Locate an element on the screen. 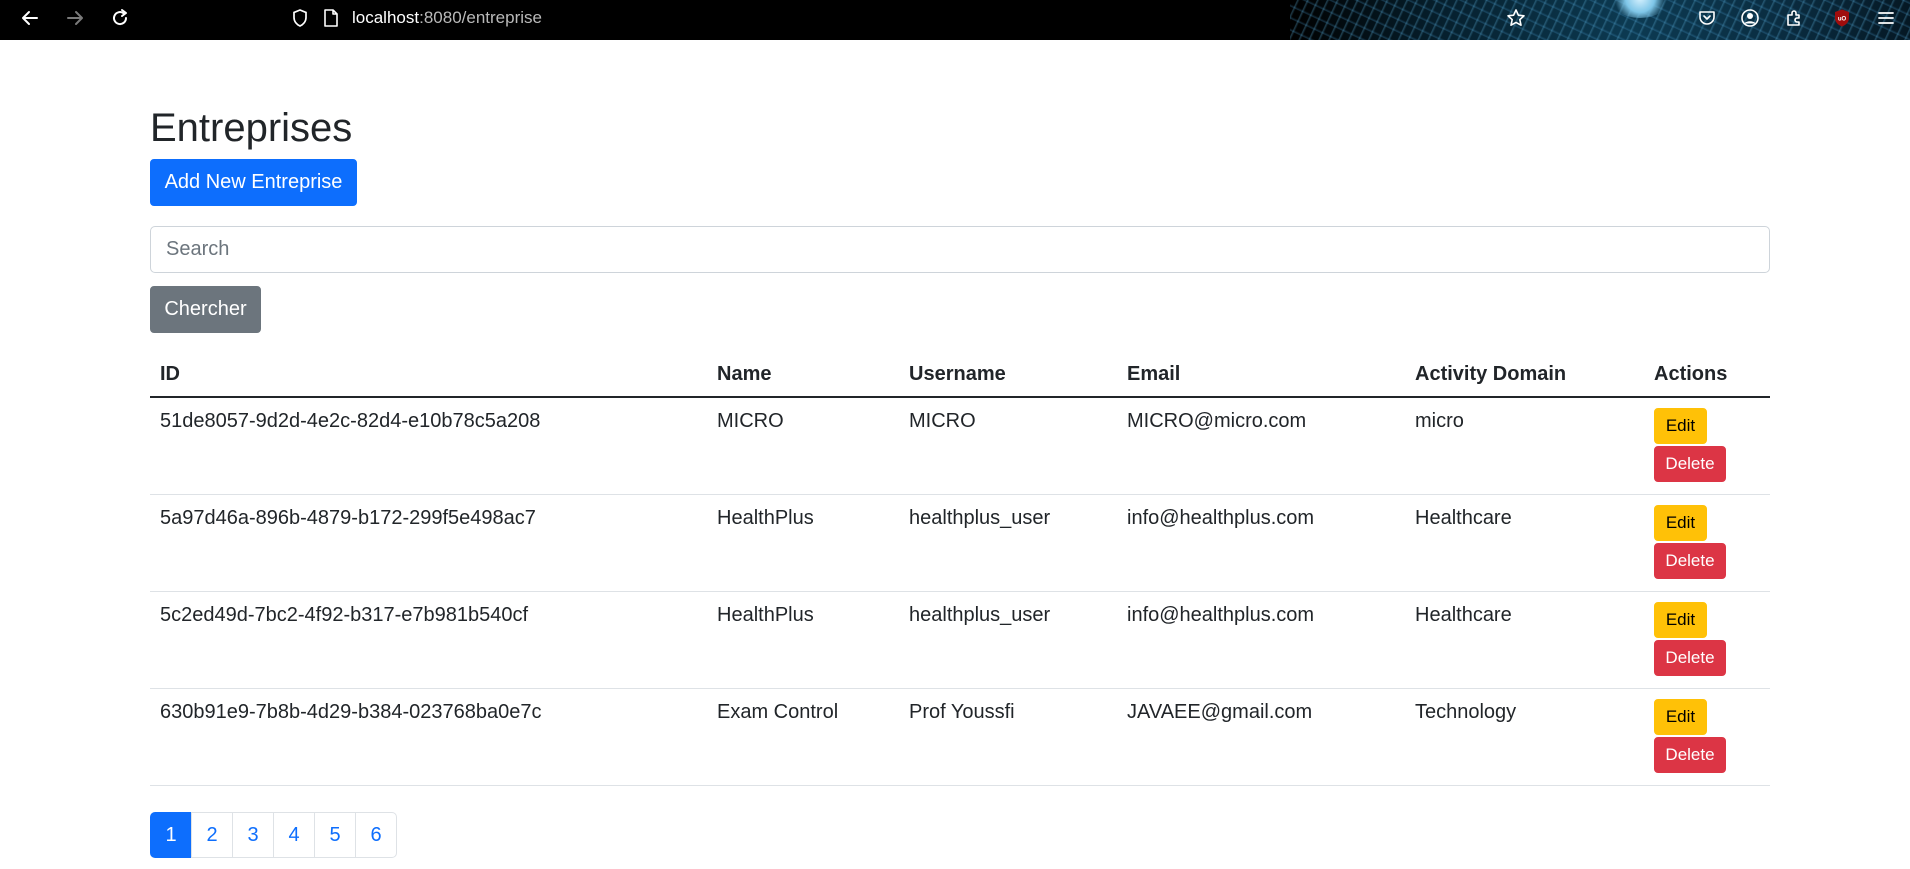 Image resolution: width=1910 pixels, height=869 pixels. page-link-5: 5 is located at coordinates (335, 835).